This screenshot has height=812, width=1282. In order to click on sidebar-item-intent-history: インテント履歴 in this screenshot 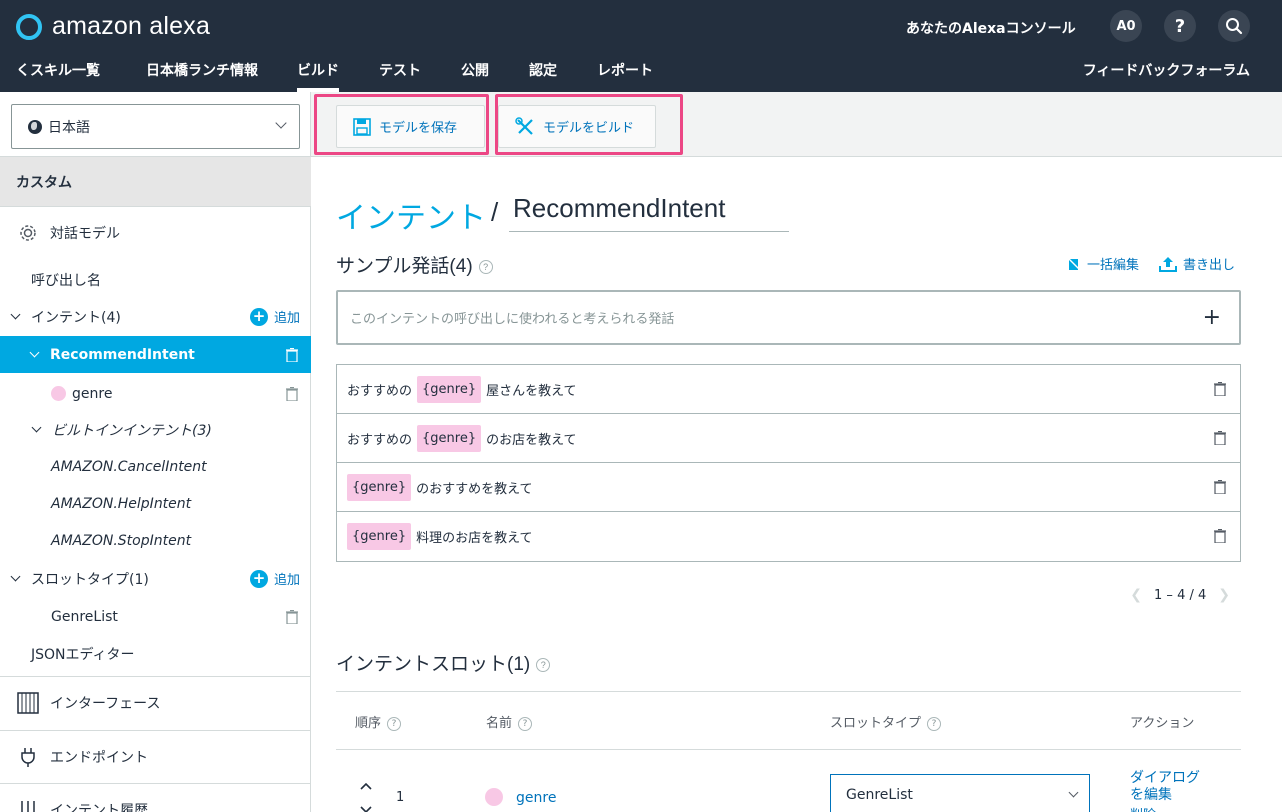, I will do `click(155, 797)`.